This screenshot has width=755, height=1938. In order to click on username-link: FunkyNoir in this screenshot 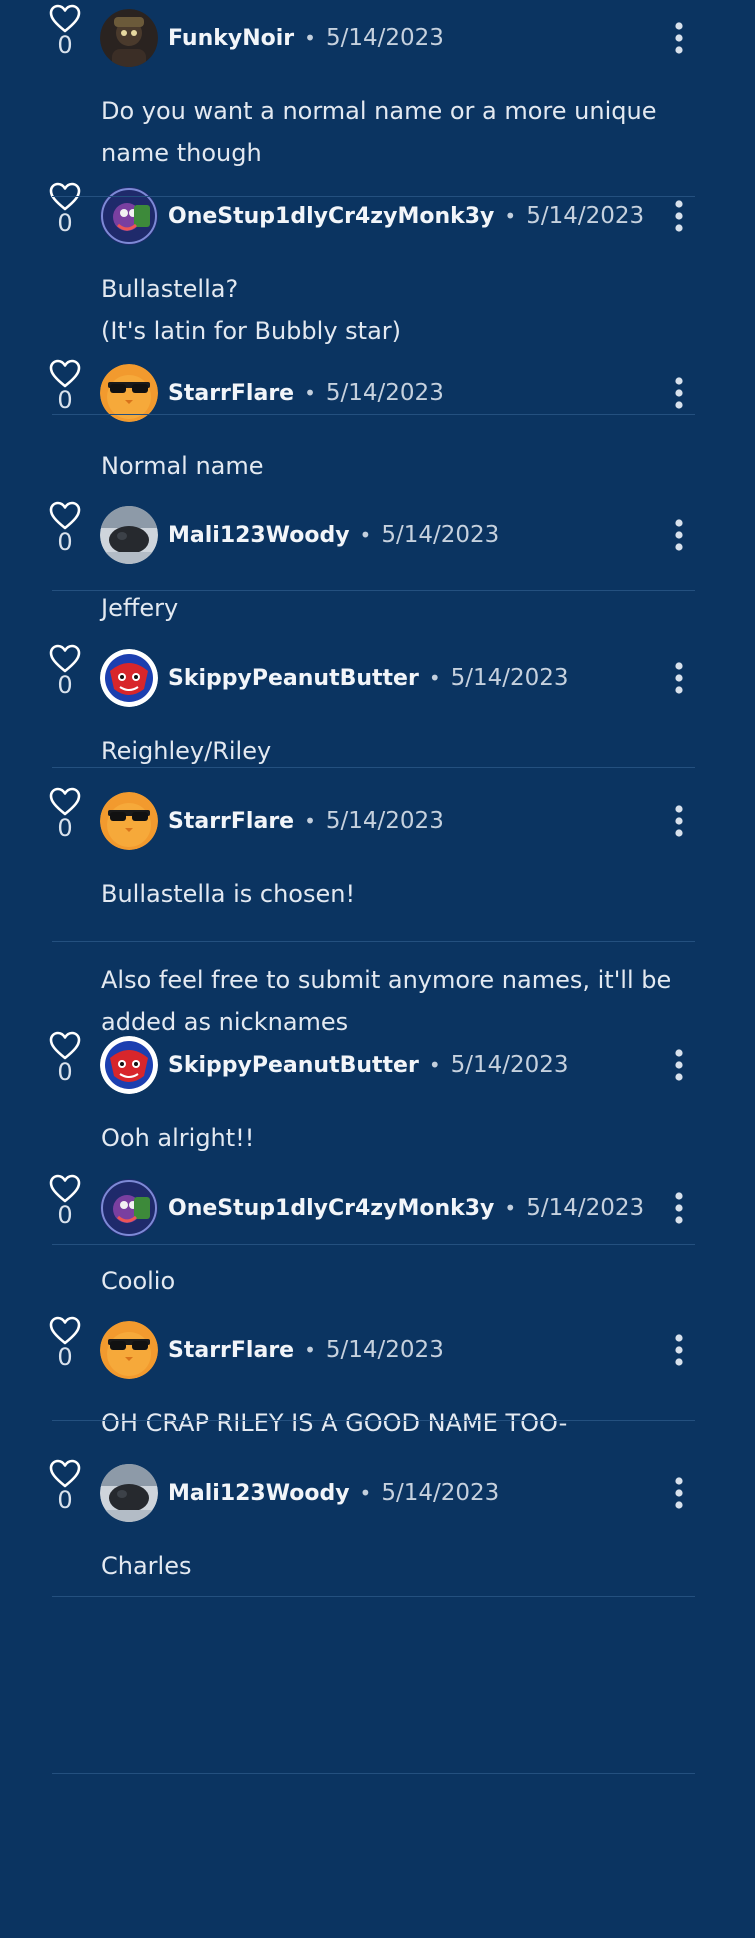, I will do `click(231, 38)`.